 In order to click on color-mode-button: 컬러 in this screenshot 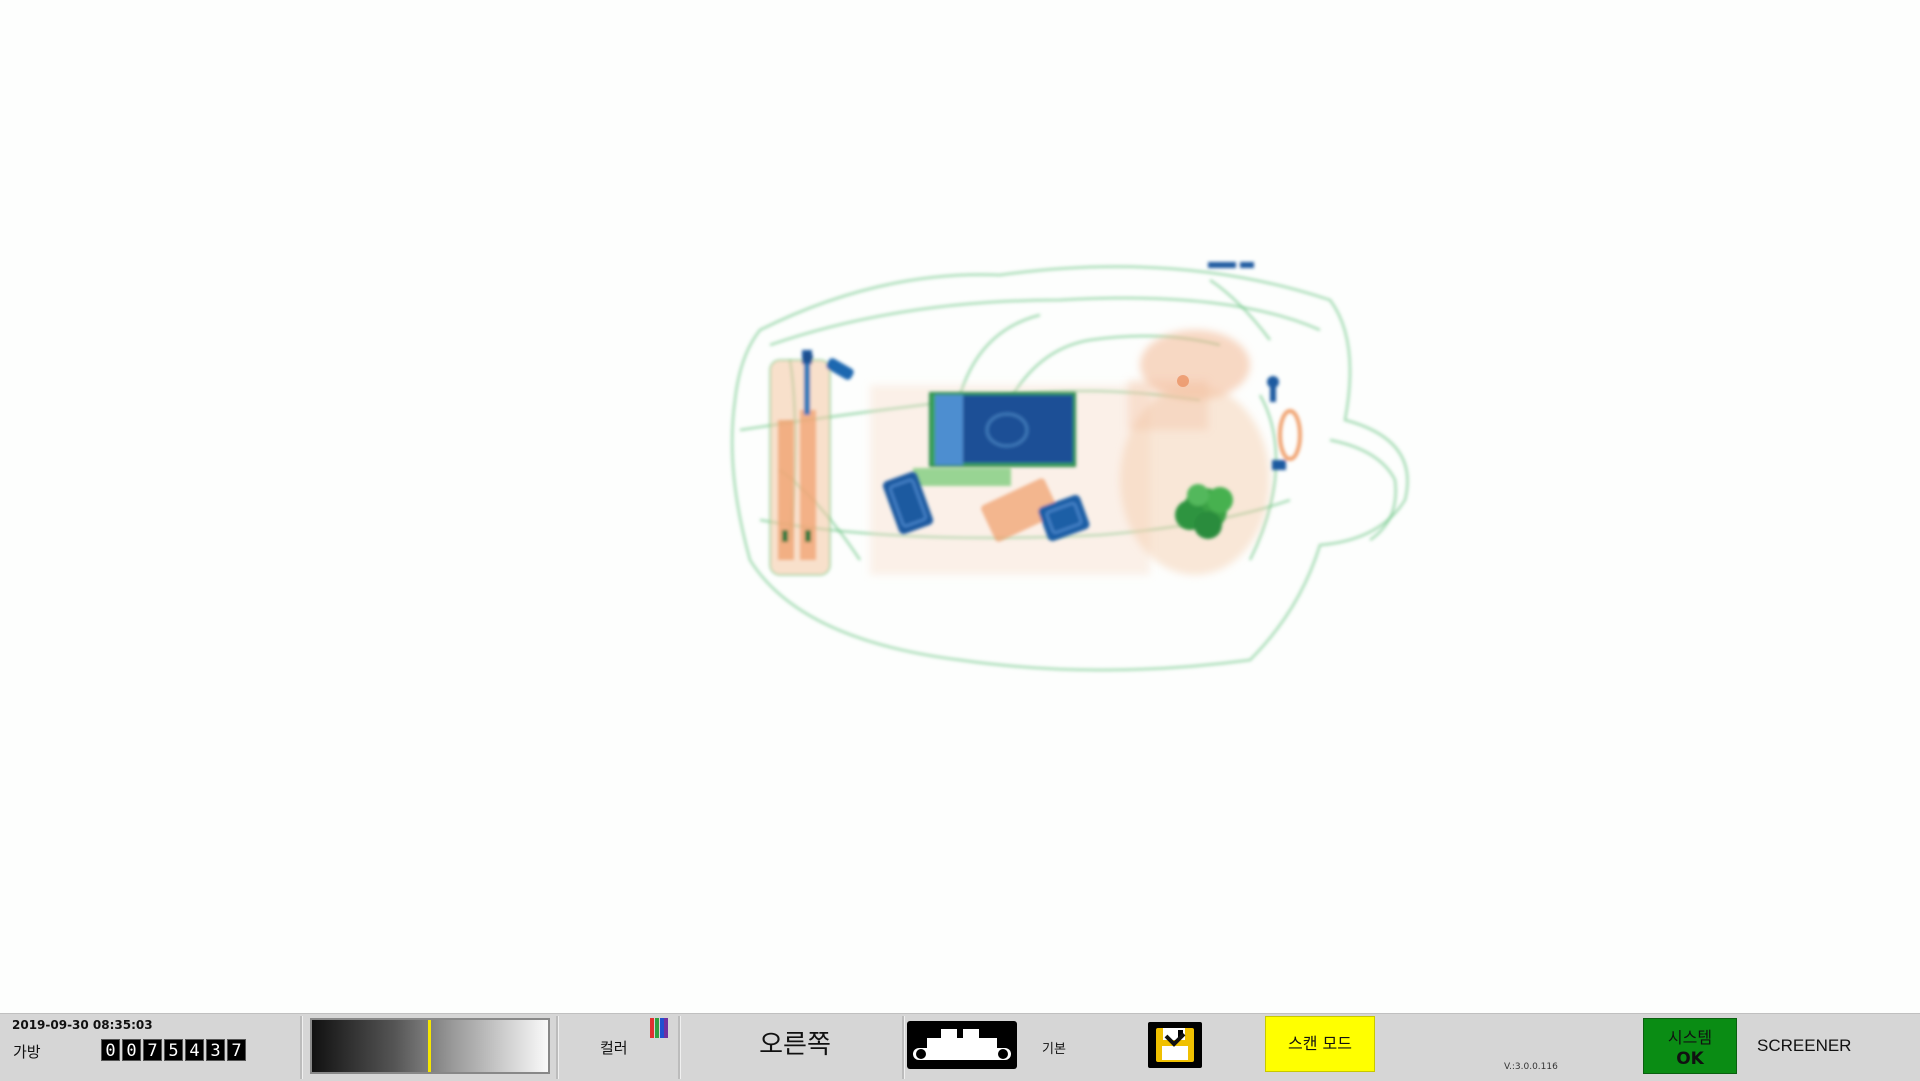, I will do `click(619, 1047)`.